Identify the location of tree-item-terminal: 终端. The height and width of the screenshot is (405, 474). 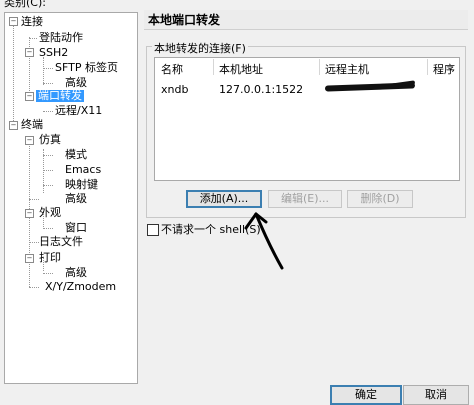
(32, 125).